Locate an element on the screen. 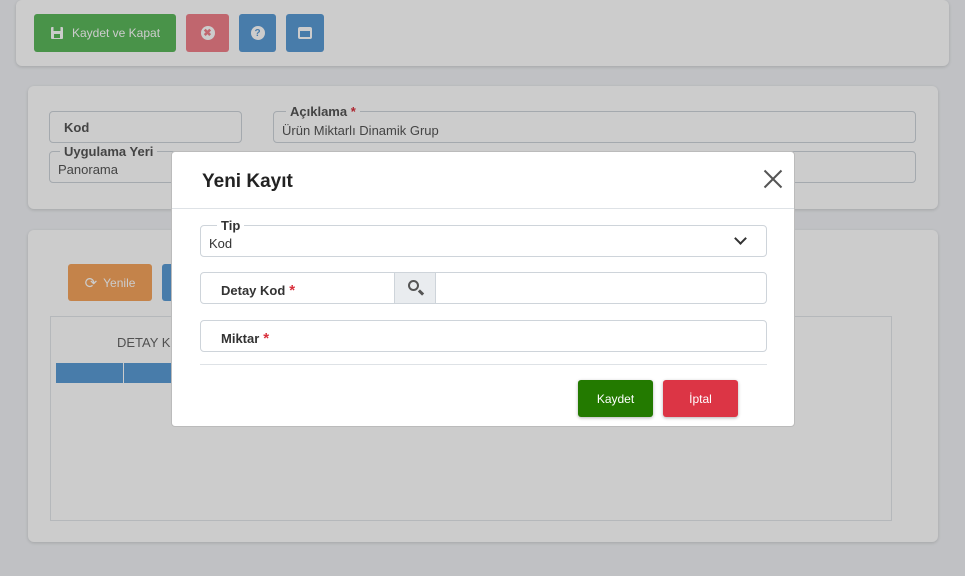  dialog-title: Yeni Kayıt is located at coordinates (247, 181).